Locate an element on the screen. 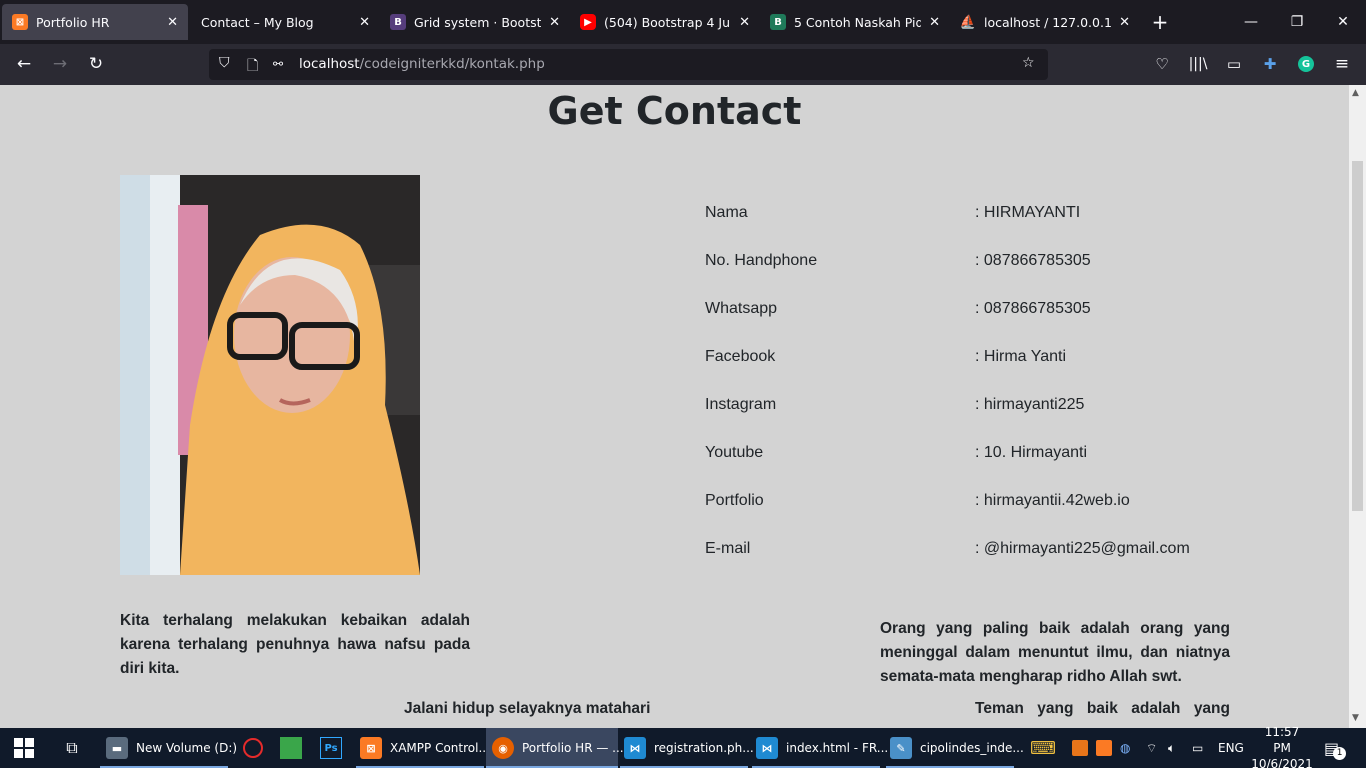 The height and width of the screenshot is (768, 1366). notification-count: 1 is located at coordinates (1340, 753).